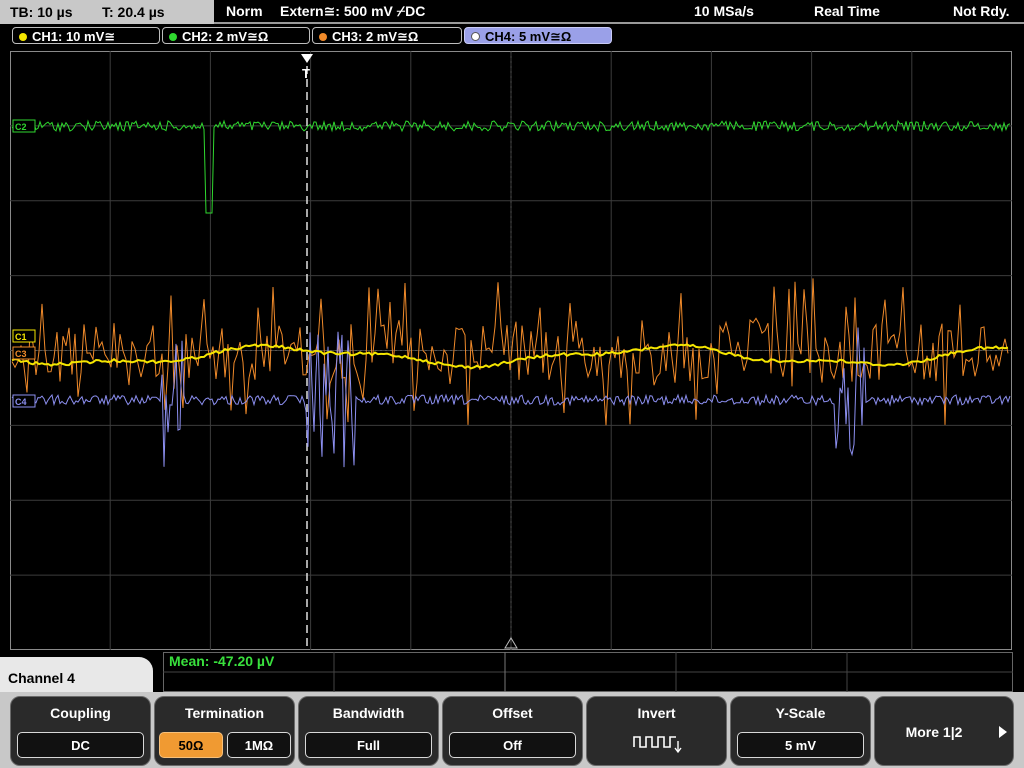  Describe the element at coordinates (173, 37) in the screenshot. I see `ch2-color-dot-icon` at that location.